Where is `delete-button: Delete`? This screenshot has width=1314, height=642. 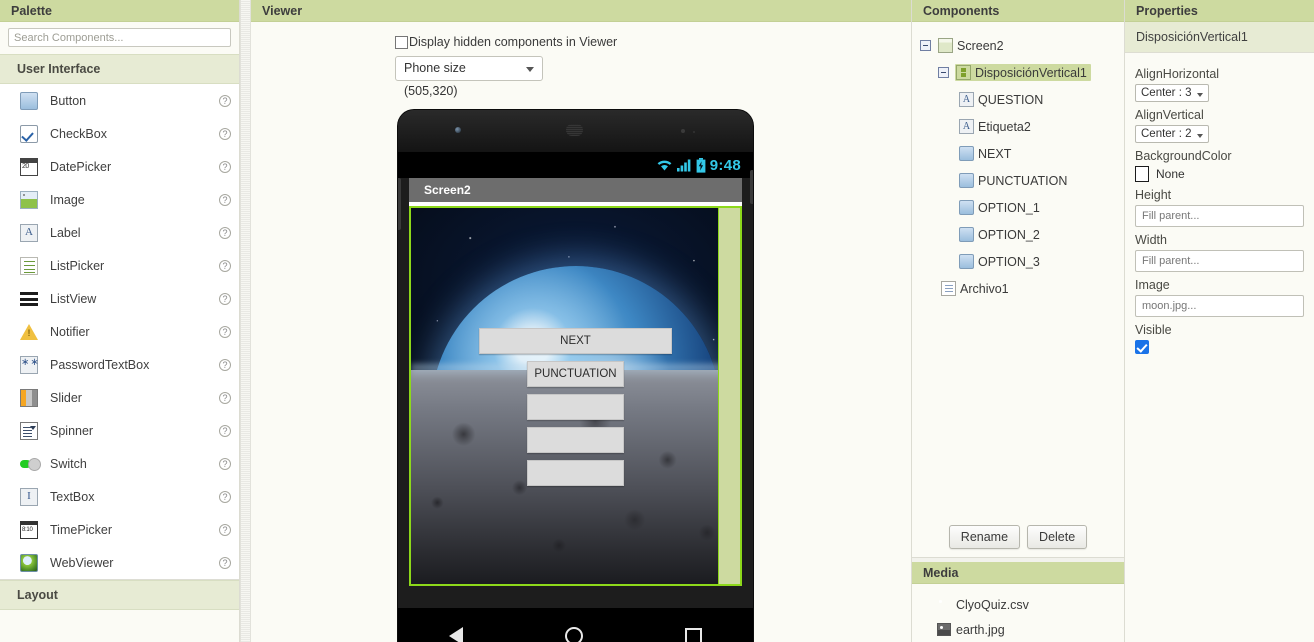
delete-button: Delete is located at coordinates (1057, 536).